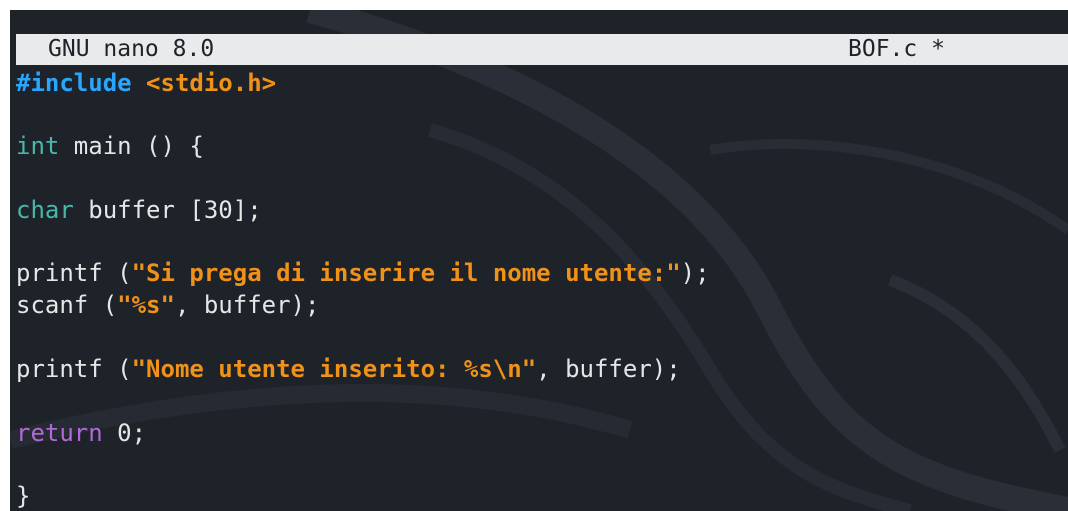 The width and height of the screenshot is (1068, 511). I want to click on code-line-include: #include <stdio.h>, so click(146, 83).